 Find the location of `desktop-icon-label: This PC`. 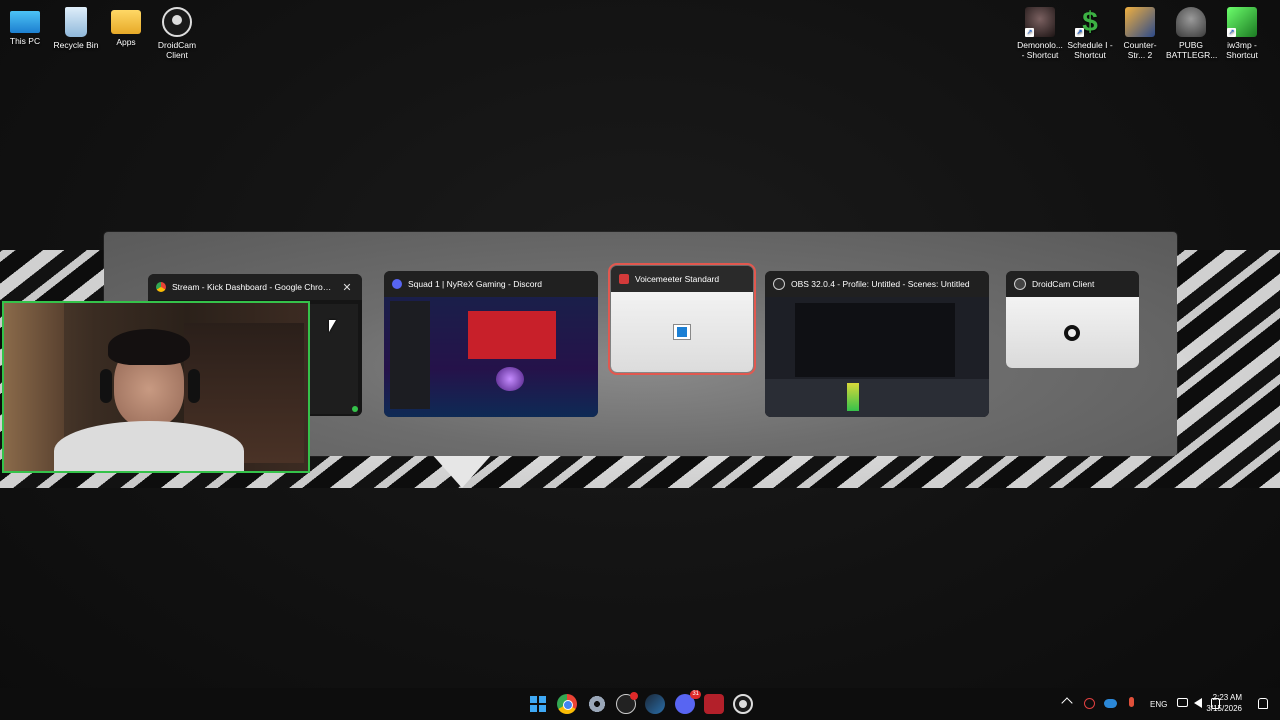

desktop-icon-label: This PC is located at coordinates (25, 41).